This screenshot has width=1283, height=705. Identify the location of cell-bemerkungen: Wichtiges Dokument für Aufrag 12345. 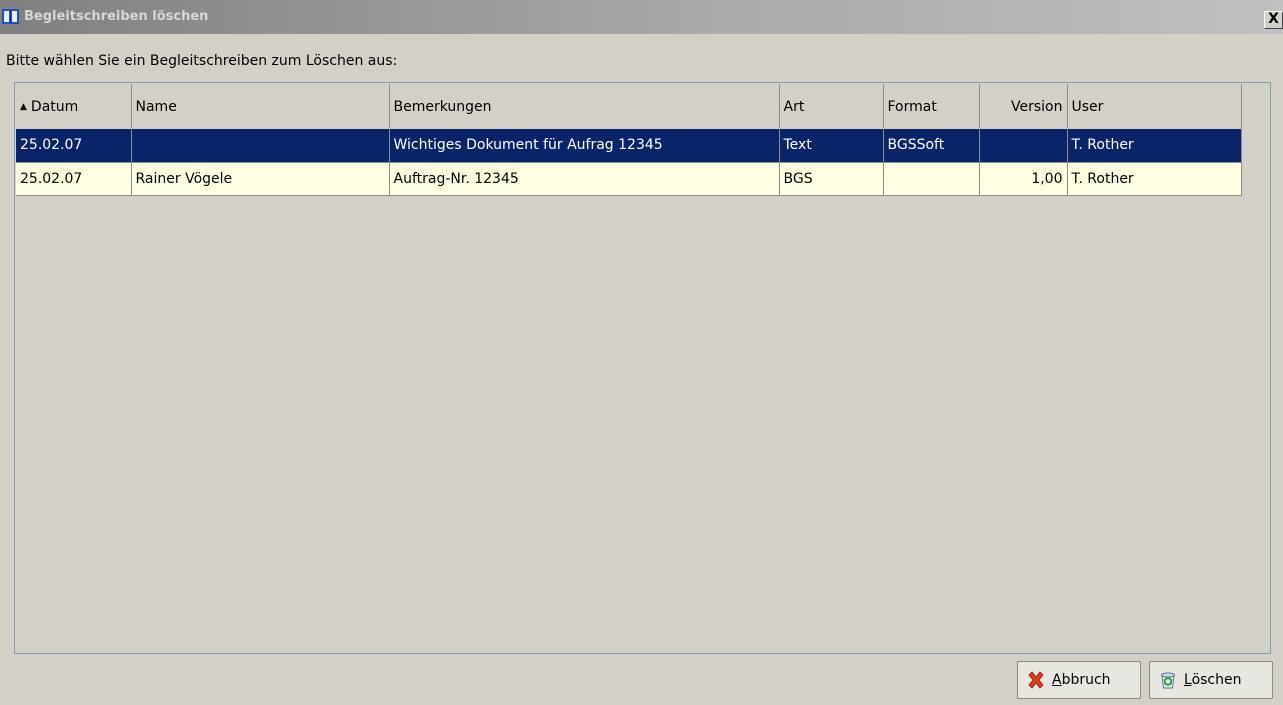
(584, 146).